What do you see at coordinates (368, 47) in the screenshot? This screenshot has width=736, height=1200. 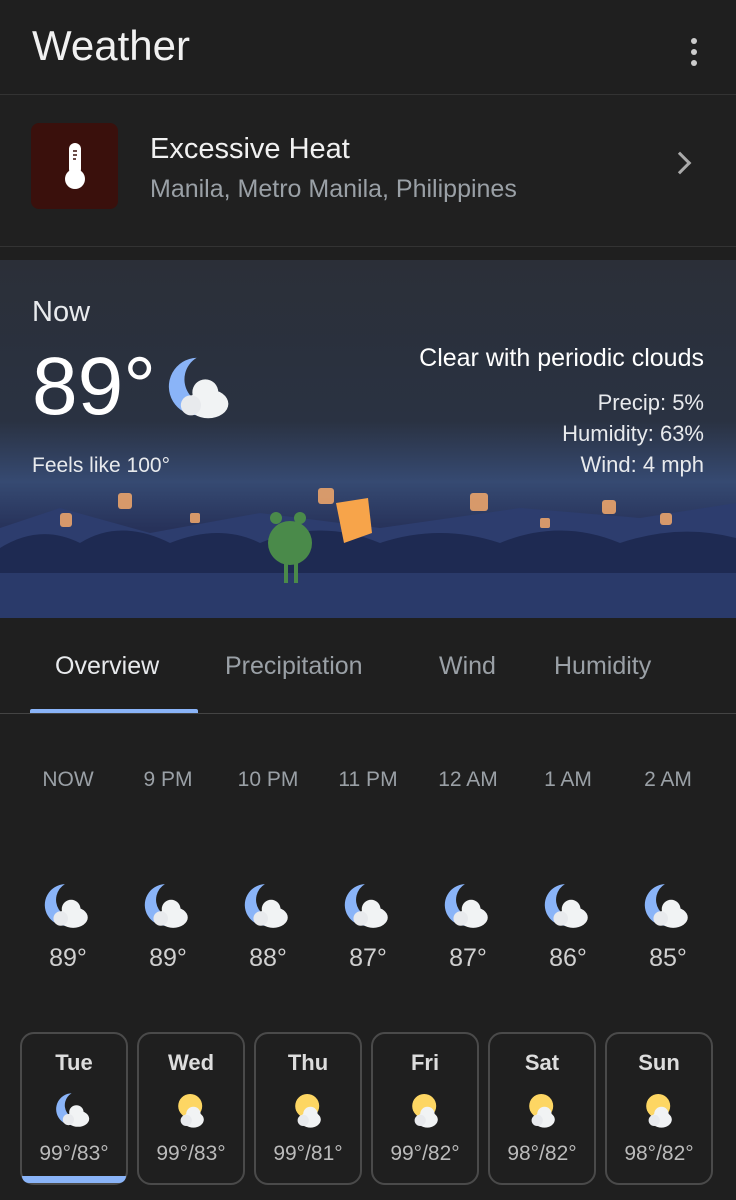 I see `app-header: Weather` at bounding box center [368, 47].